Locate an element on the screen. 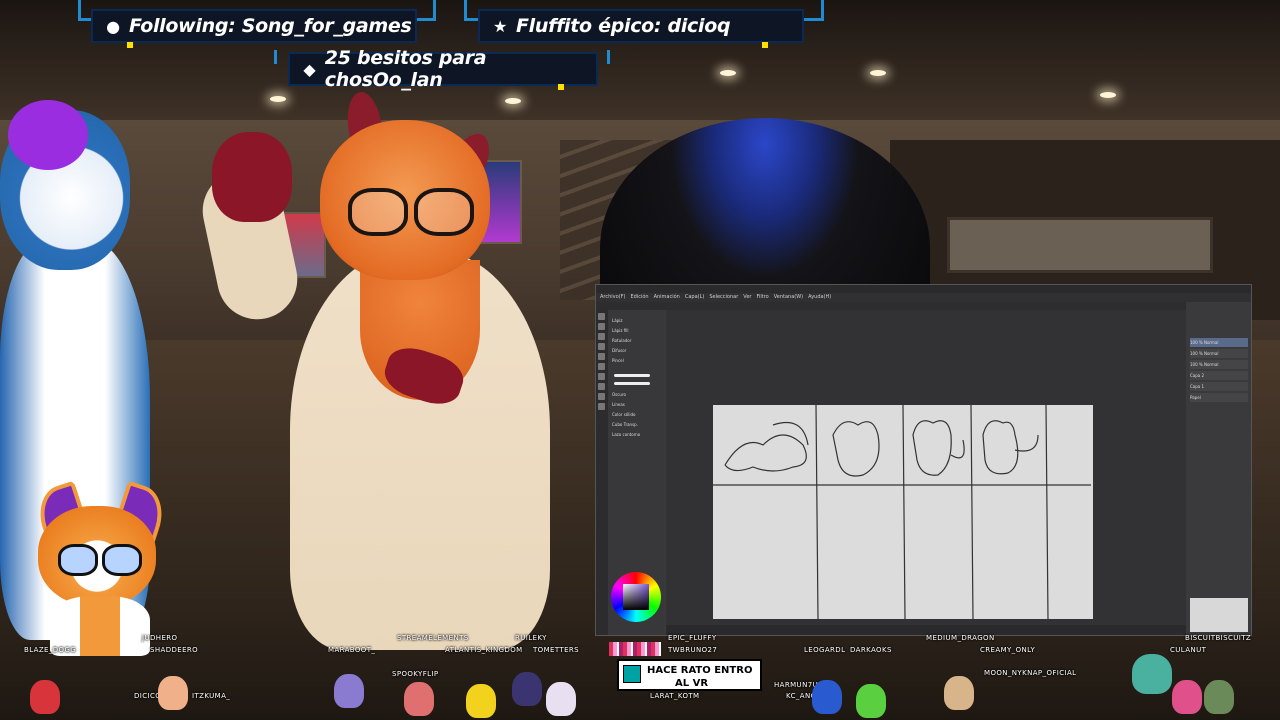 This screenshot has height=720, width=1280. tool-palette is located at coordinates (602, 472).